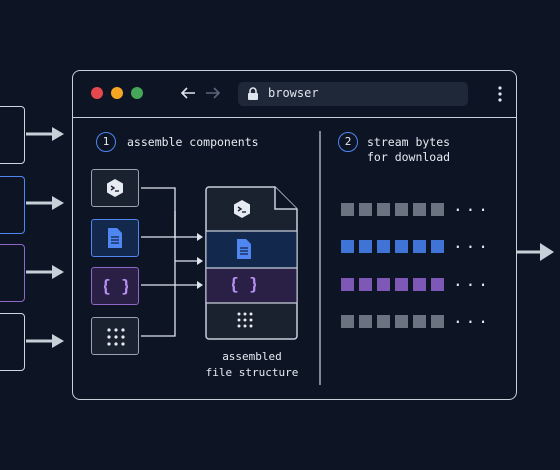 This screenshot has height=470, width=560. I want to click on close-dot, so click(97, 93).